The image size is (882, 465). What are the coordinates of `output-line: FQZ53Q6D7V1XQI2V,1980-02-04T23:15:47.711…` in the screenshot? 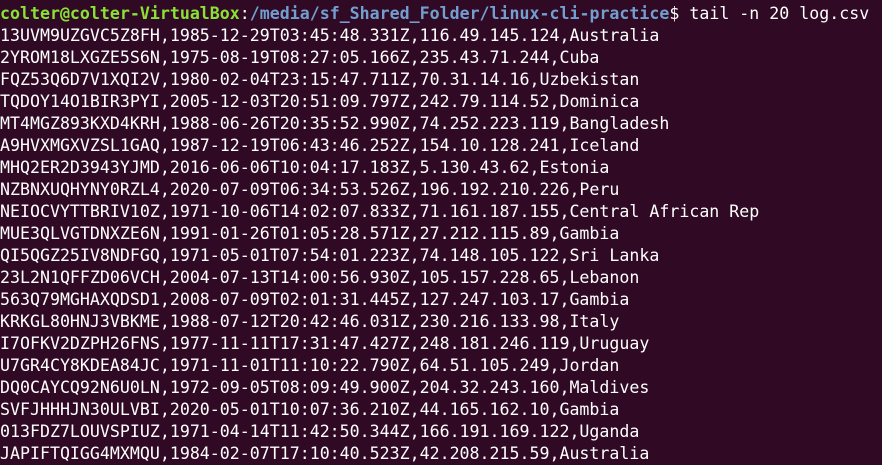 It's located at (320, 79).